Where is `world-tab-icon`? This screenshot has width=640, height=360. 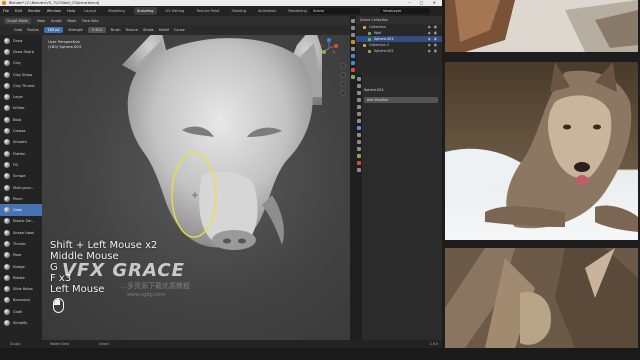 world-tab-icon is located at coordinates (359, 114).